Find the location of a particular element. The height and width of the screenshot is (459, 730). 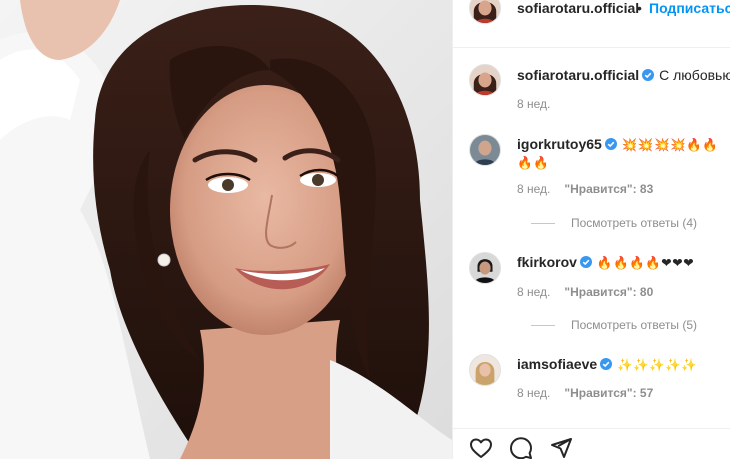

comment-line: igorkrutoy65 💥💥💥💥🔥🔥 is located at coordinates (617, 144).